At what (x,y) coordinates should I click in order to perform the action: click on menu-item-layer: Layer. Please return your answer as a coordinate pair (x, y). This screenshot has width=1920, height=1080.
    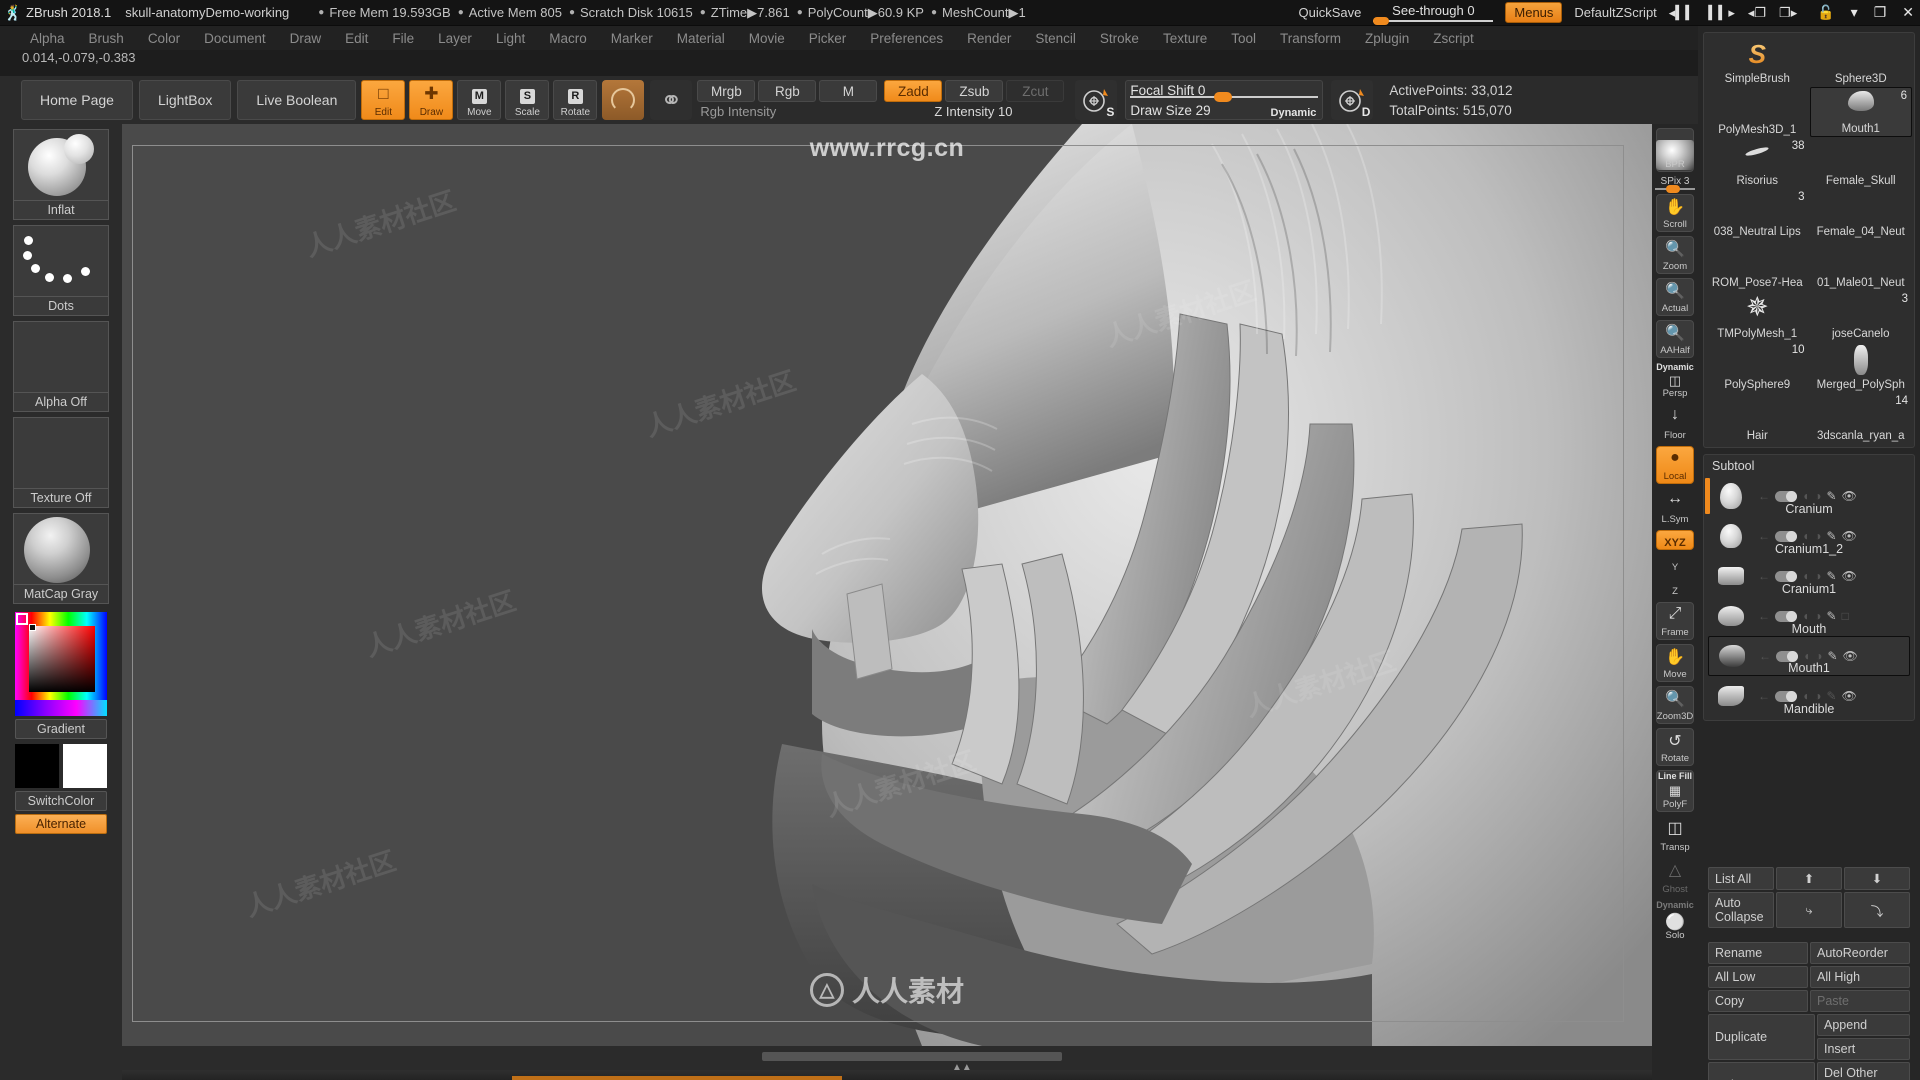
    Looking at the image, I should click on (455, 38).